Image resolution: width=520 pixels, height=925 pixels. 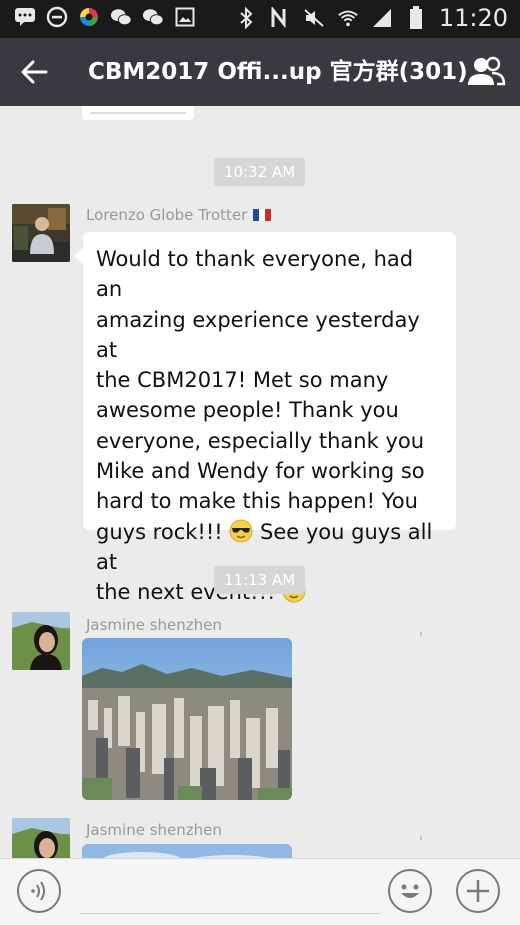 What do you see at coordinates (410, 891) in the screenshot?
I see `emoji-icon` at bounding box center [410, 891].